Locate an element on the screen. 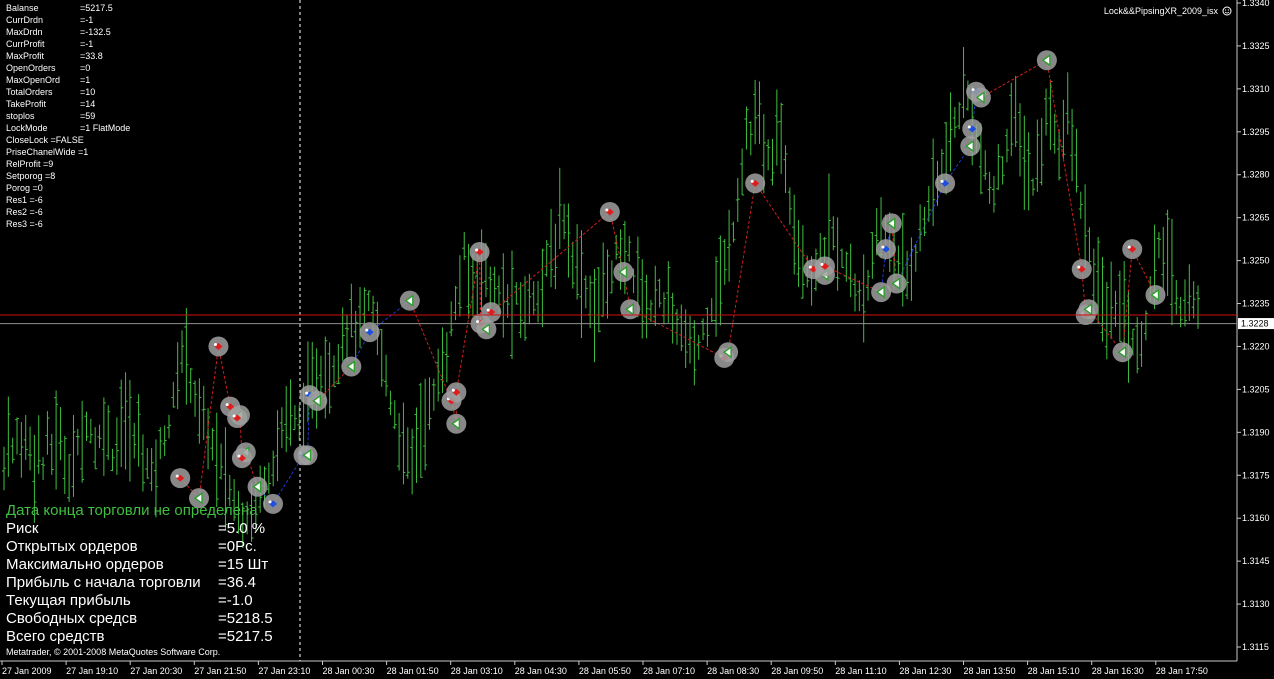 Image resolution: width=1274 pixels, height=679 pixels. stat-line: Setporog =8 is located at coordinates (30, 176).